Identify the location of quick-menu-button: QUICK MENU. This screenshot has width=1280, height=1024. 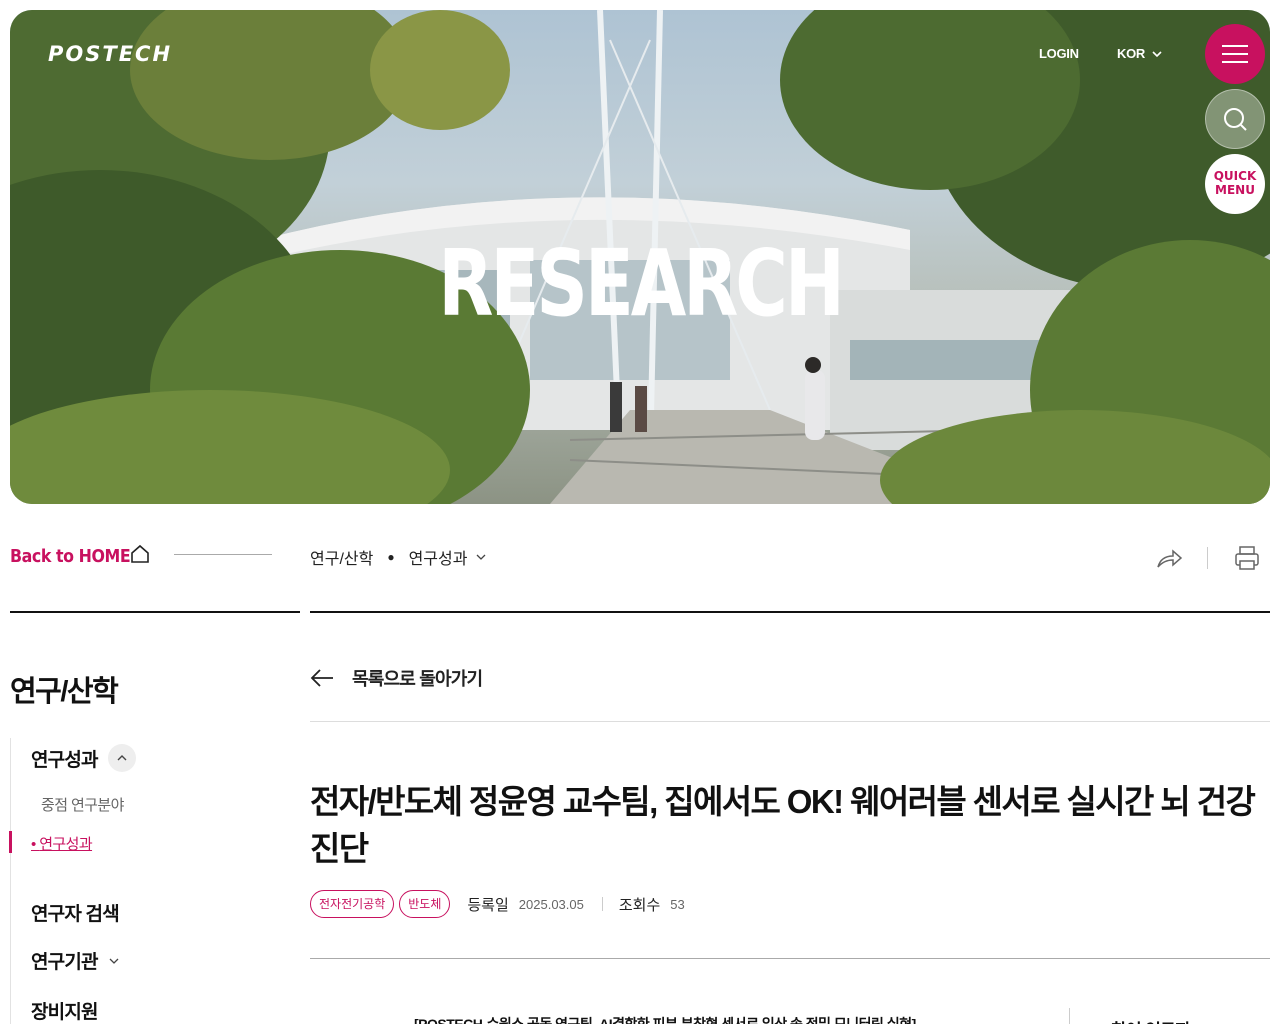
(1235, 184).